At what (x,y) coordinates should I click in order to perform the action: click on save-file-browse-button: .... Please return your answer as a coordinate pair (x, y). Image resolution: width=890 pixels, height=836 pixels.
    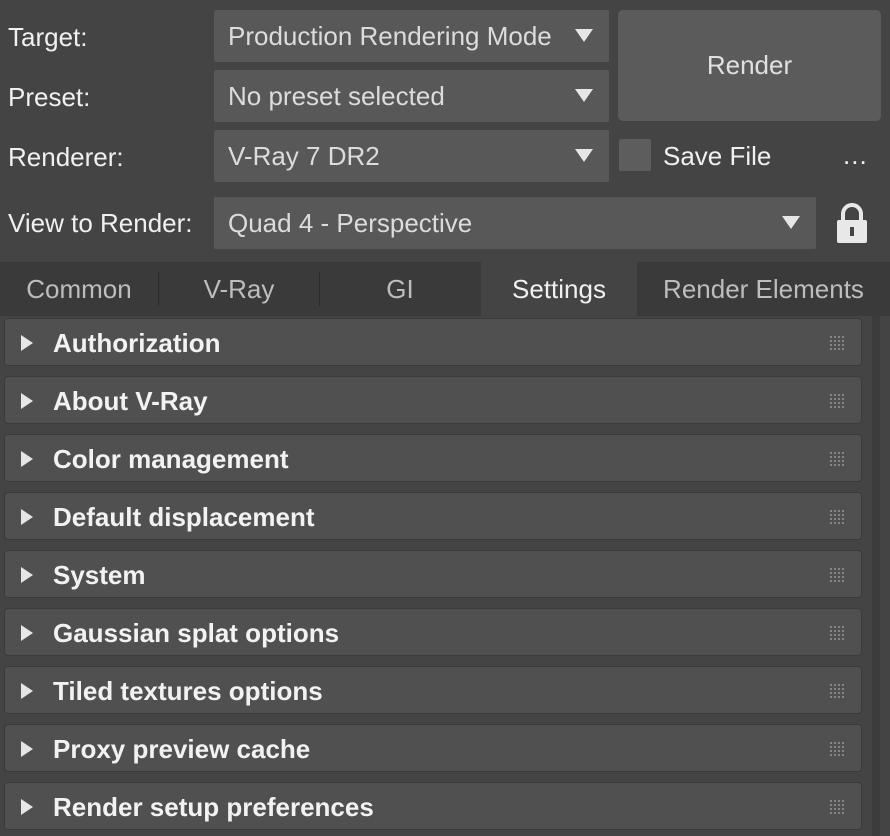
    Looking at the image, I should click on (855, 155).